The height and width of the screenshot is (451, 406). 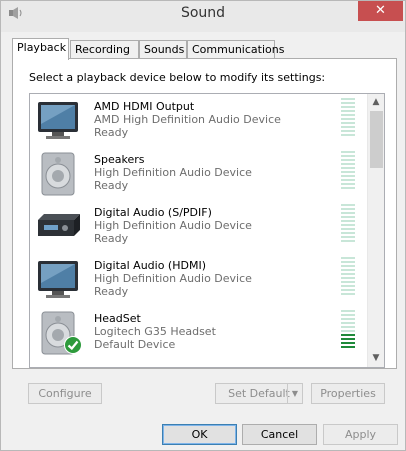 I want to click on device-name: HeadSet, so click(x=117, y=318).